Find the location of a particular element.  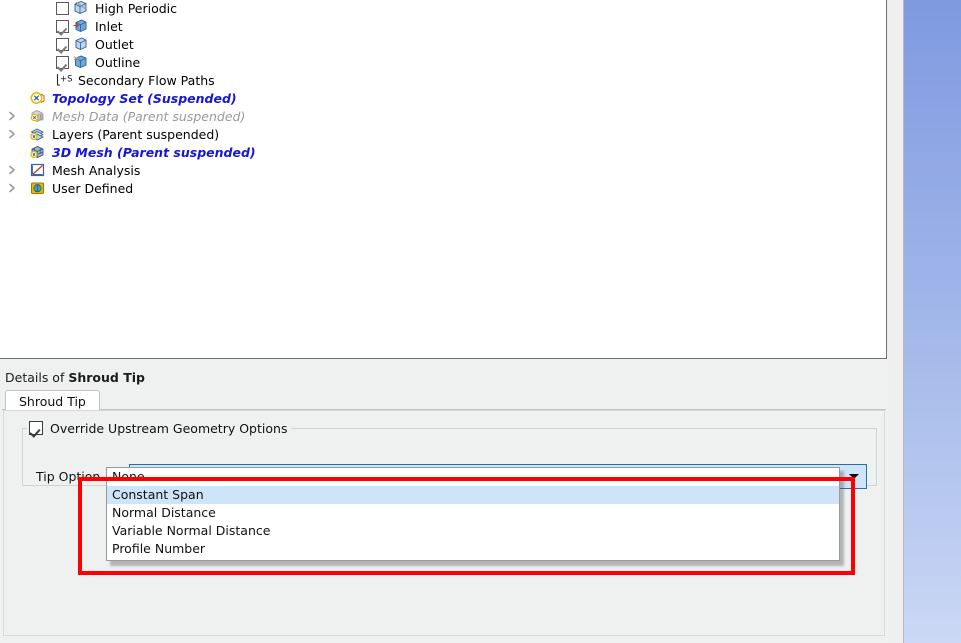

dropdown-option-constant-span: Constant Span is located at coordinates (473, 495).